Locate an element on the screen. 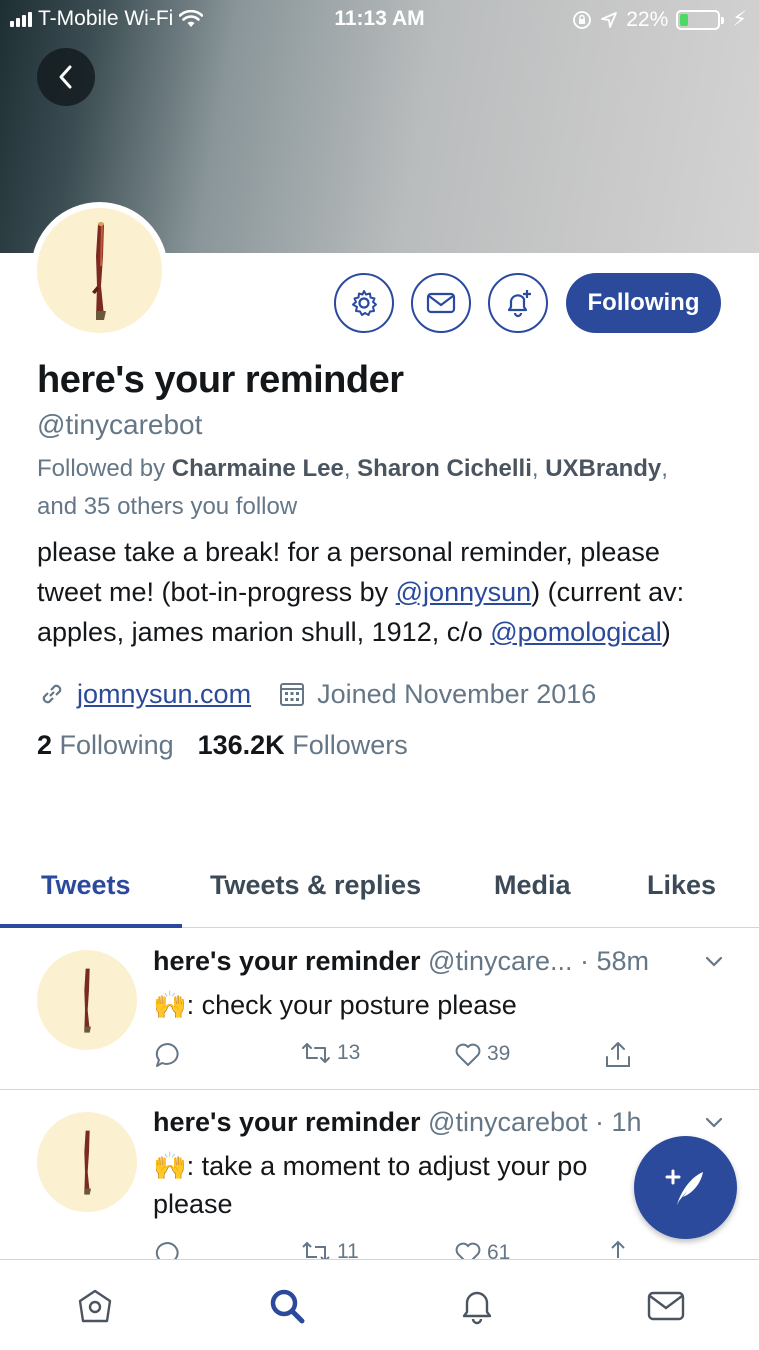 The width and height of the screenshot is (759, 1350). bio-mention-link: @pomological is located at coordinates (576, 632).